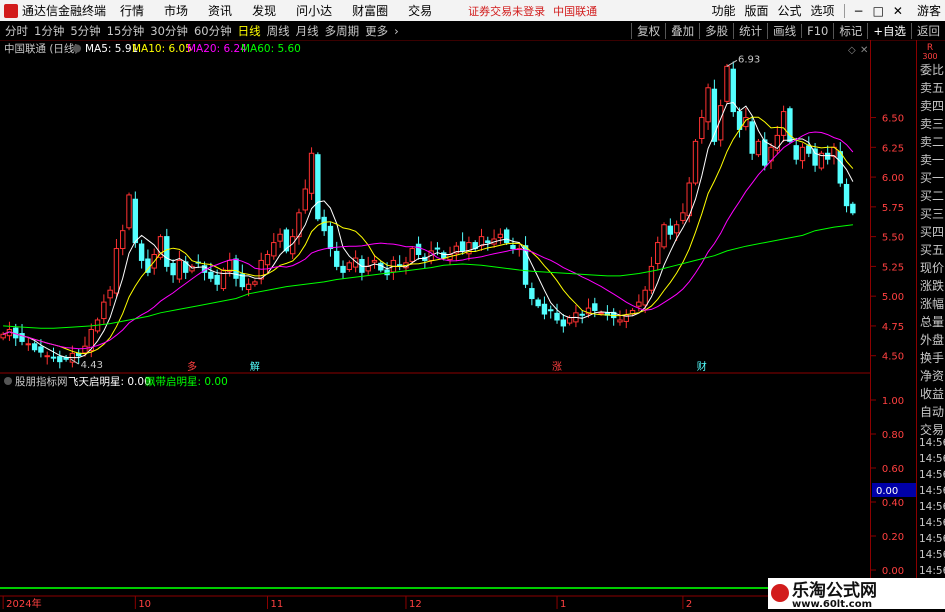 This screenshot has width=945, height=612. What do you see at coordinates (929, 10) in the screenshot?
I see `user-label: 游客` at bounding box center [929, 10].